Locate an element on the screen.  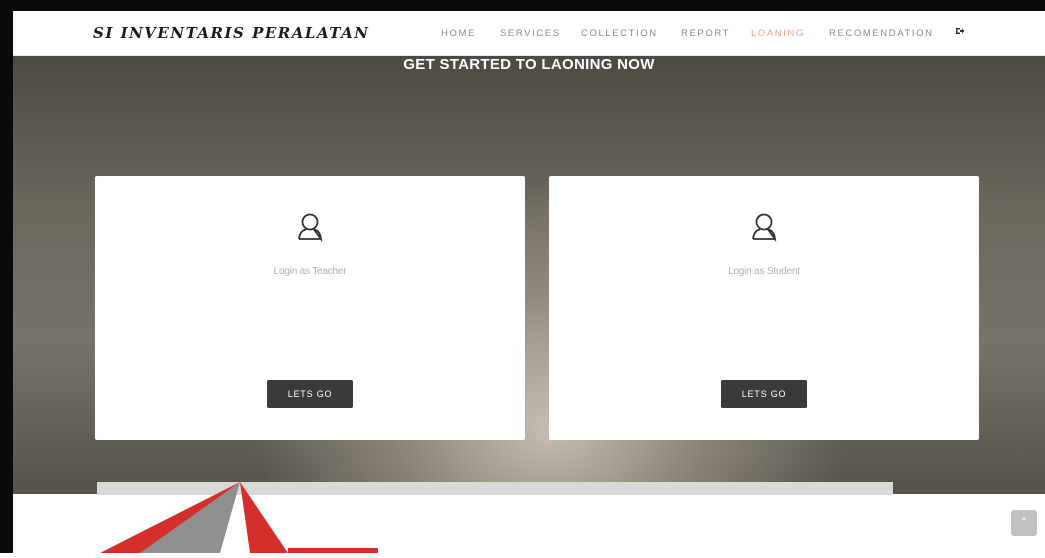
nav-collection: COLLECTION is located at coordinates (619, 33).